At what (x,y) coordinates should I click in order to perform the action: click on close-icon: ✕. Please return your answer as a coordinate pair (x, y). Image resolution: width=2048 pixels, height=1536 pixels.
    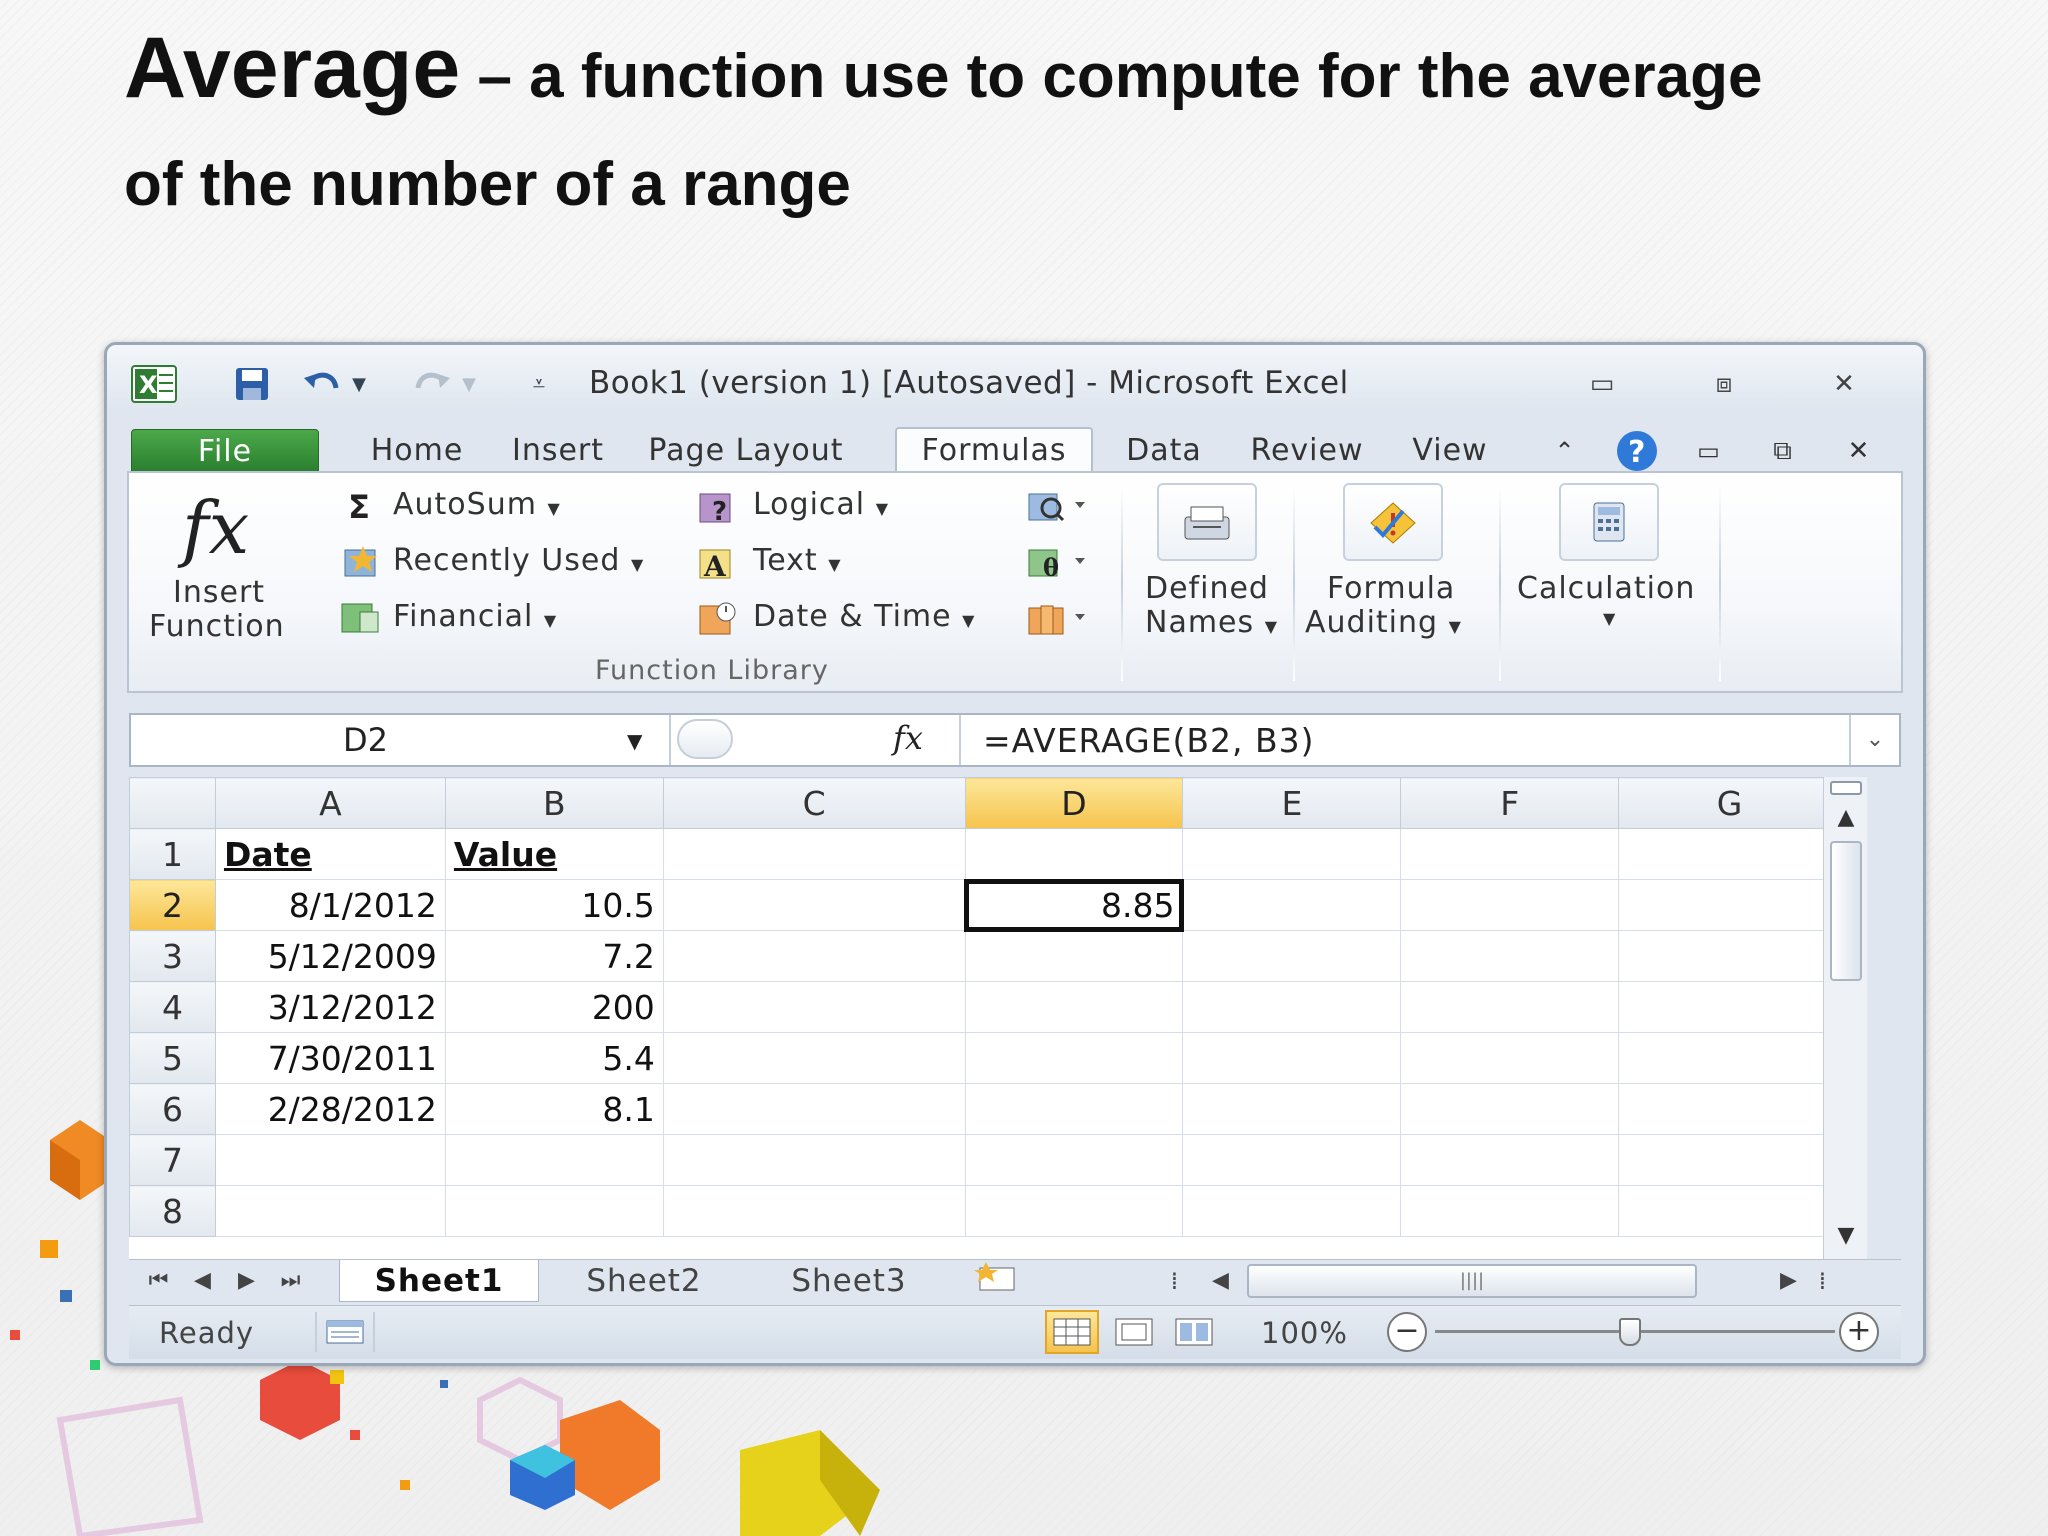
    Looking at the image, I should click on (1844, 384).